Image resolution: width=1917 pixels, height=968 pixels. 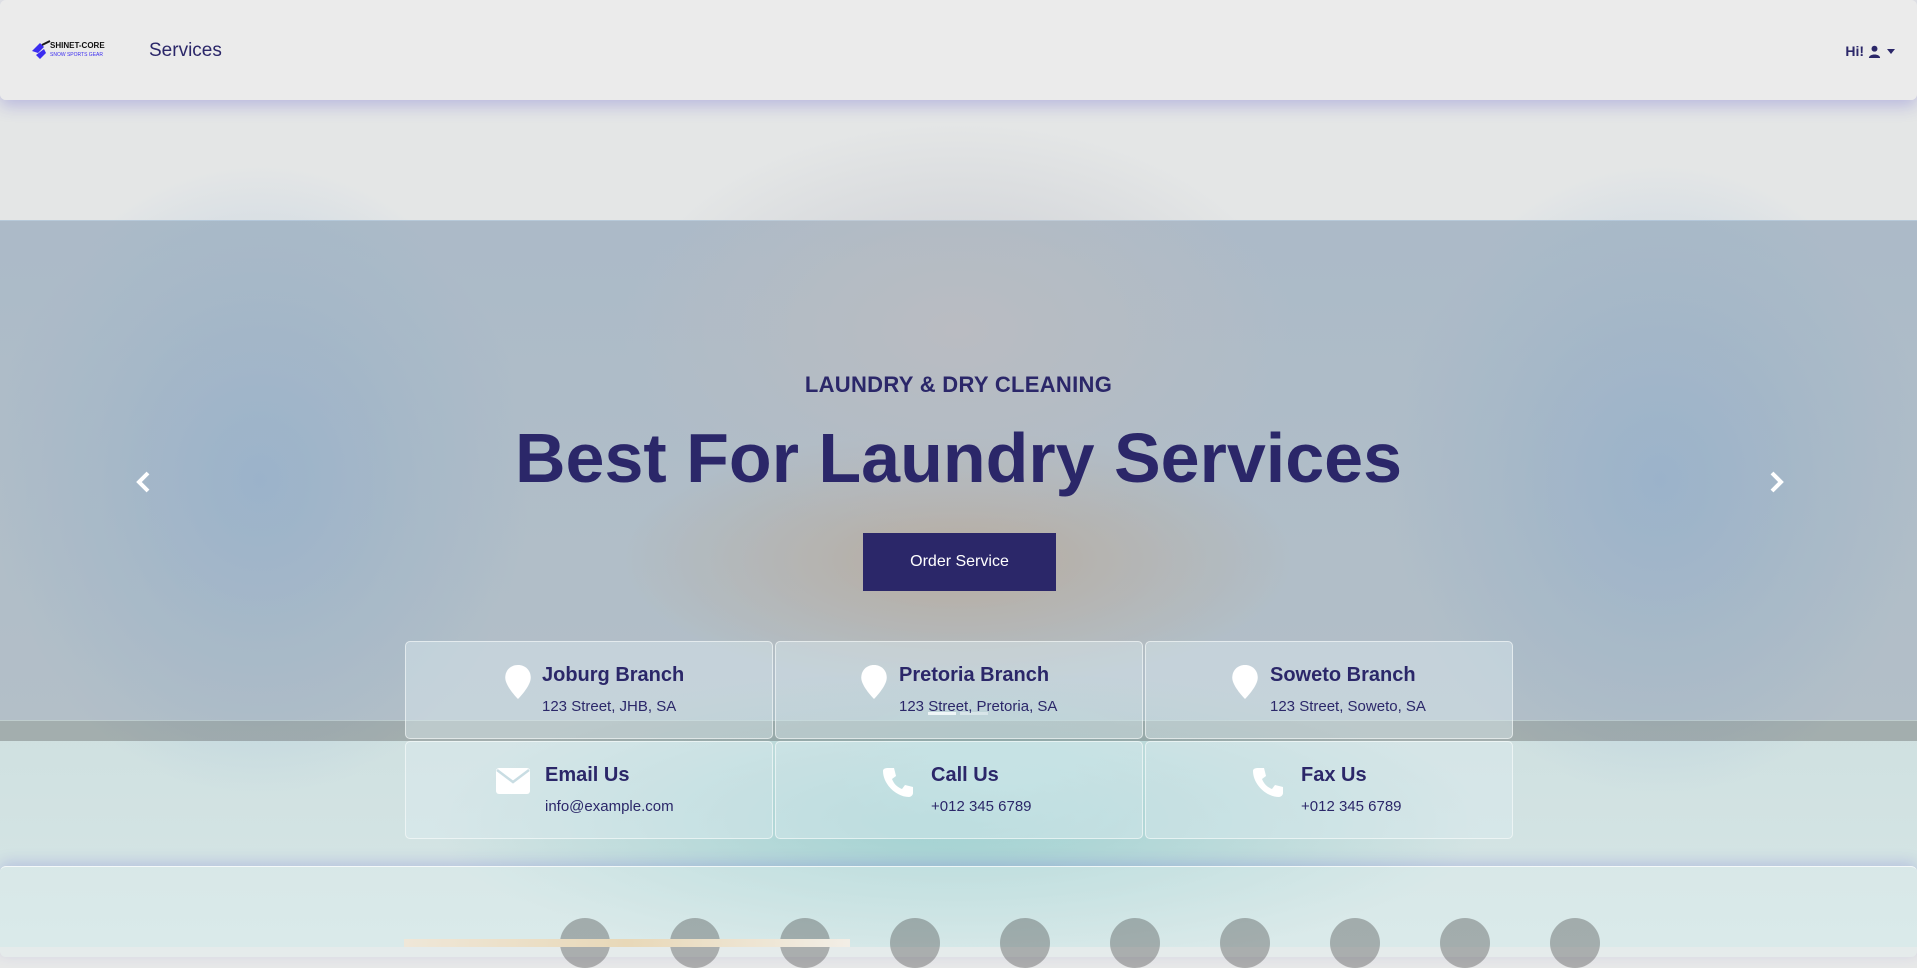 What do you see at coordinates (1854, 51) in the screenshot?
I see `user-greeting: Hi!` at bounding box center [1854, 51].